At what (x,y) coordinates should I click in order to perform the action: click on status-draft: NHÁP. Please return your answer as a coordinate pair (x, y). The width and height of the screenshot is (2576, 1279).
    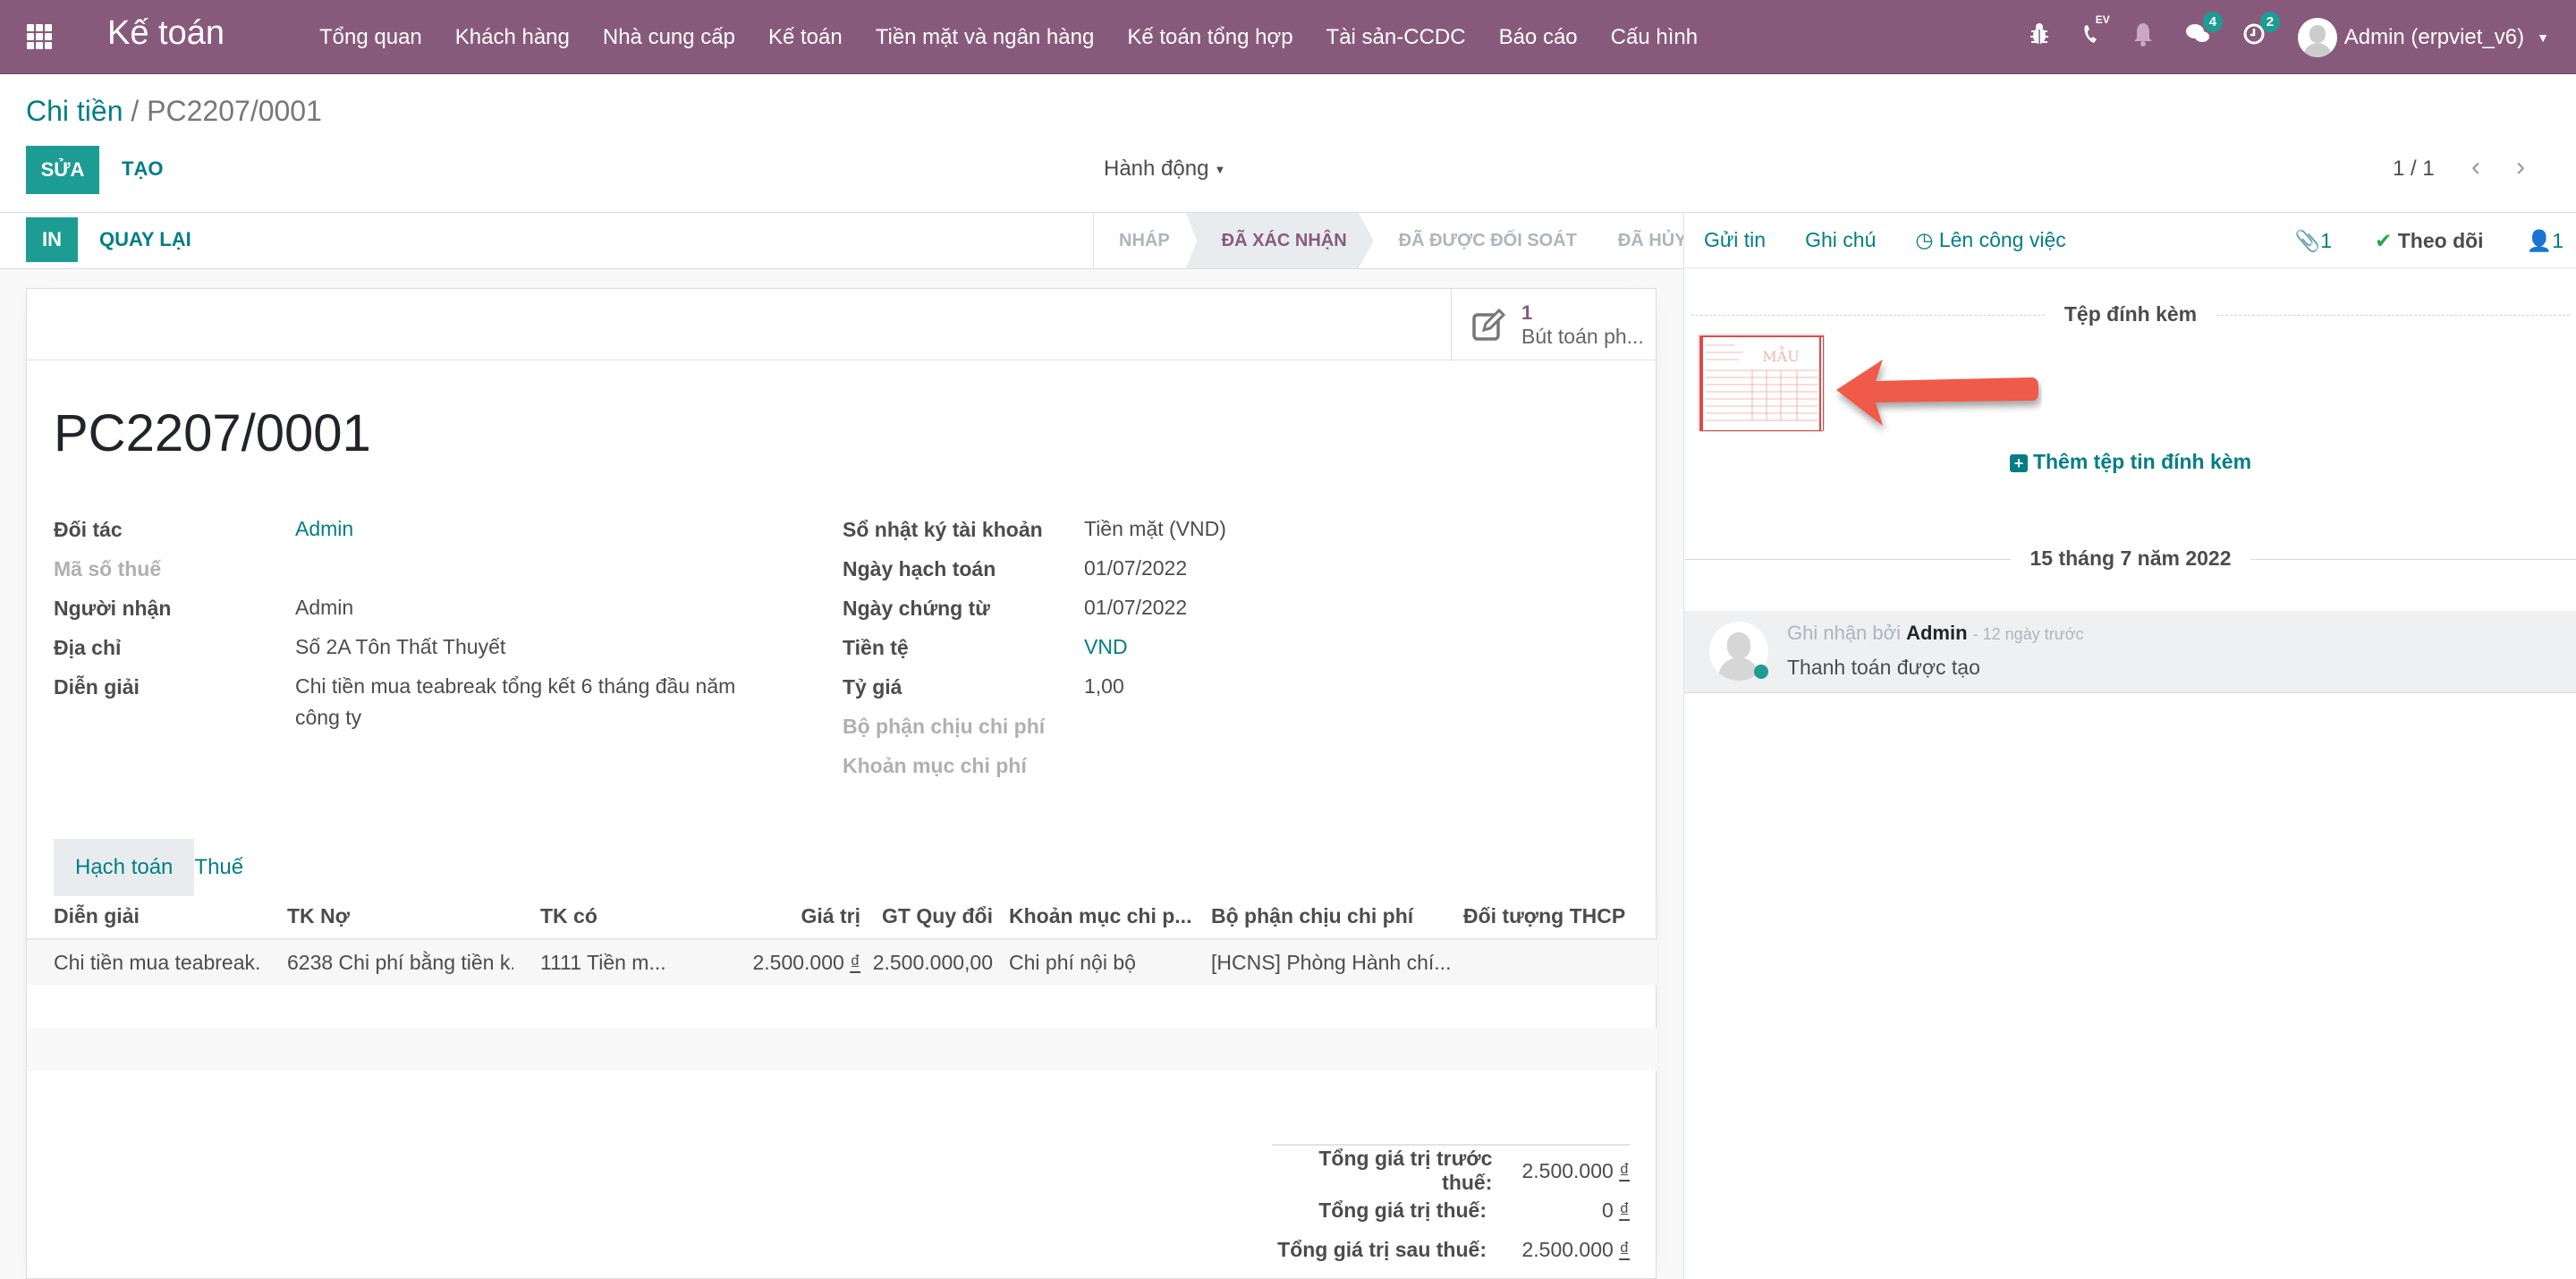
    Looking at the image, I should click on (1140, 241).